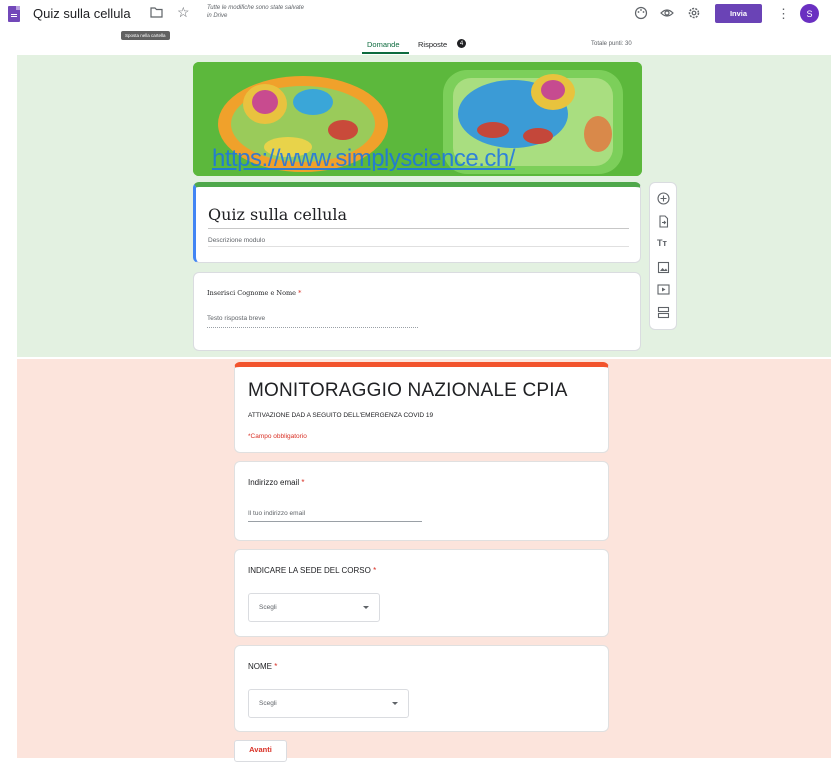 The height and width of the screenshot is (762, 831). I want to click on question-label-text: Inserisci Cognome e Nome, so click(251, 293).